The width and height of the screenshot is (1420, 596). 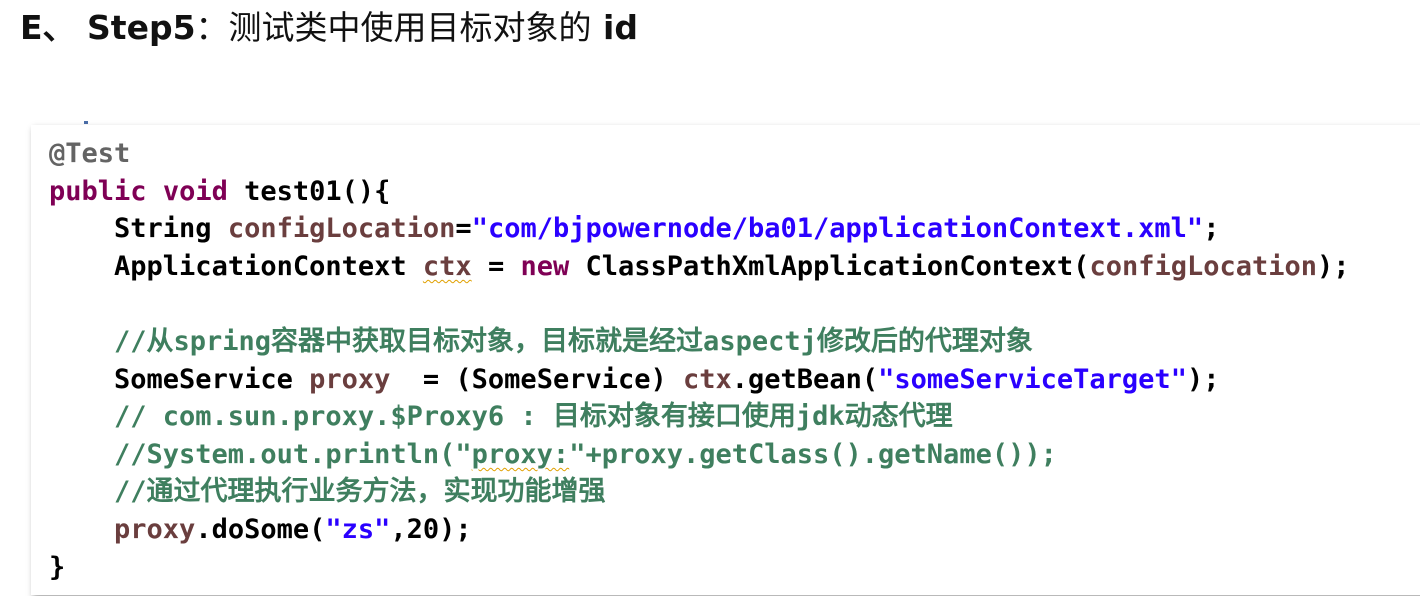 I want to click on assign-op-spaced: =, so click(x=496, y=266).